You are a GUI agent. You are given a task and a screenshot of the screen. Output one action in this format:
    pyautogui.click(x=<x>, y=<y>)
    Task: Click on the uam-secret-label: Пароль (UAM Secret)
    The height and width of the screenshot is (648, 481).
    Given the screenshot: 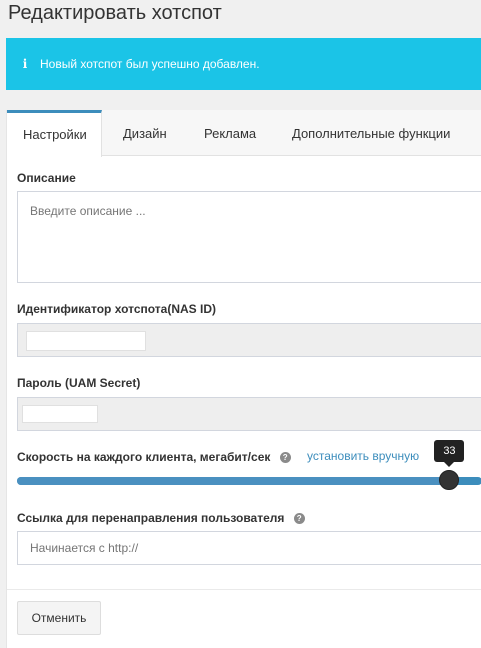 What is the action you would take?
    pyautogui.click(x=79, y=383)
    